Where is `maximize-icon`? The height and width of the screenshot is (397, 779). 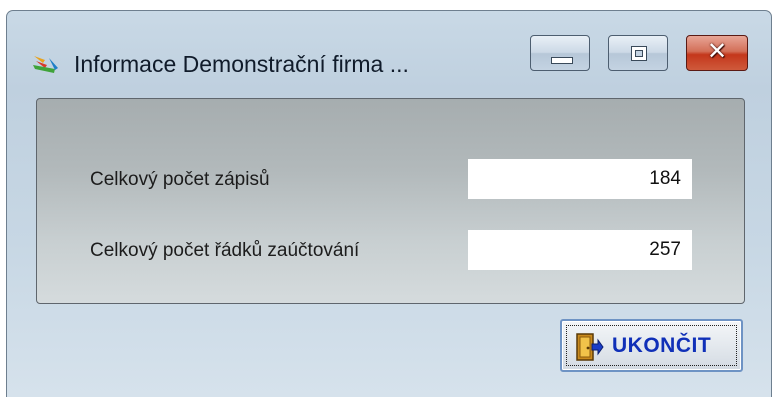
maximize-icon is located at coordinates (639, 53).